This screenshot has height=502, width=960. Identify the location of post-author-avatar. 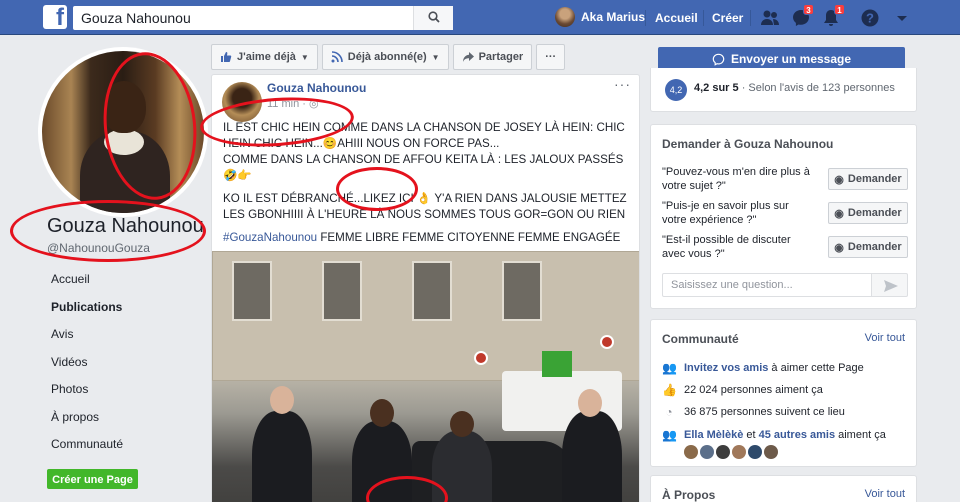
(242, 102).